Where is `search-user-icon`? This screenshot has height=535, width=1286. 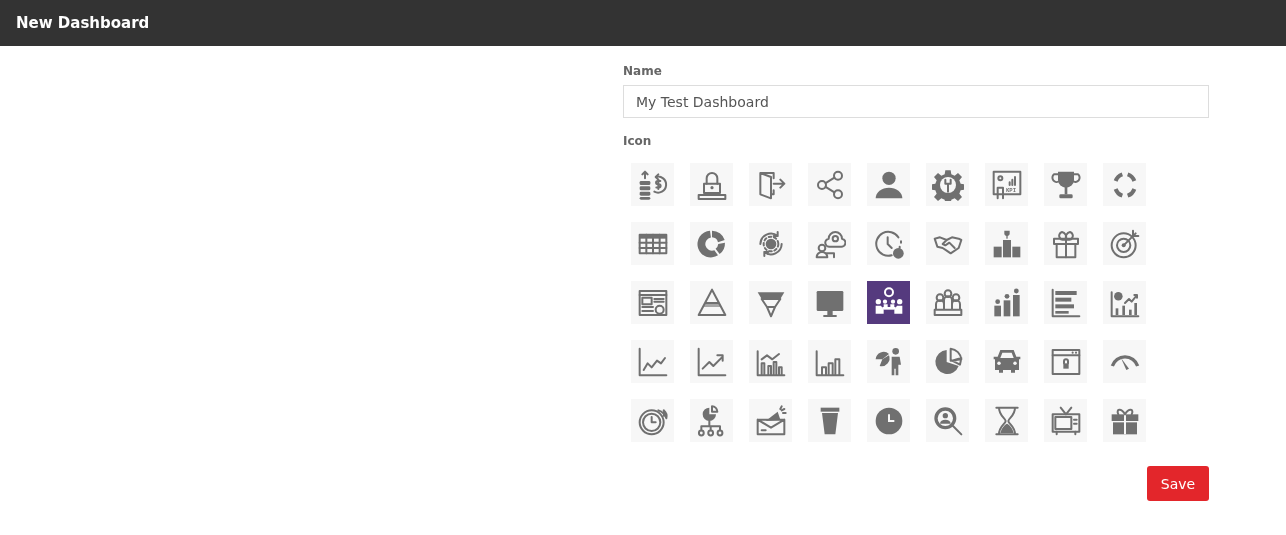
search-user-icon is located at coordinates (947, 420).